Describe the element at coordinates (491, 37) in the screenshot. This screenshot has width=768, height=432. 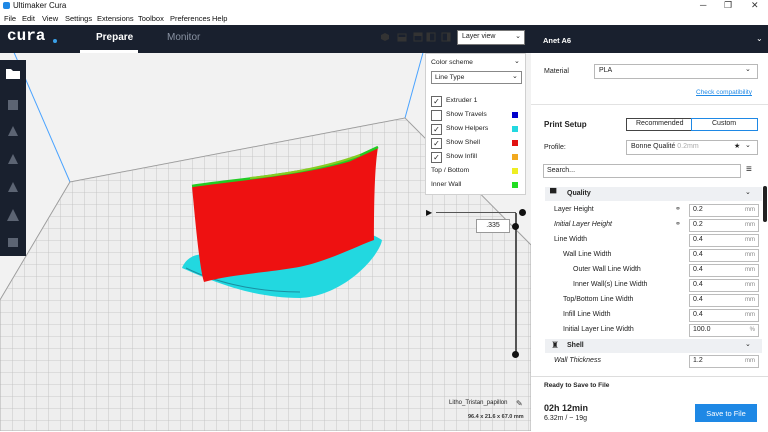
I see `view-mode-select: Layer view ⌄` at that location.